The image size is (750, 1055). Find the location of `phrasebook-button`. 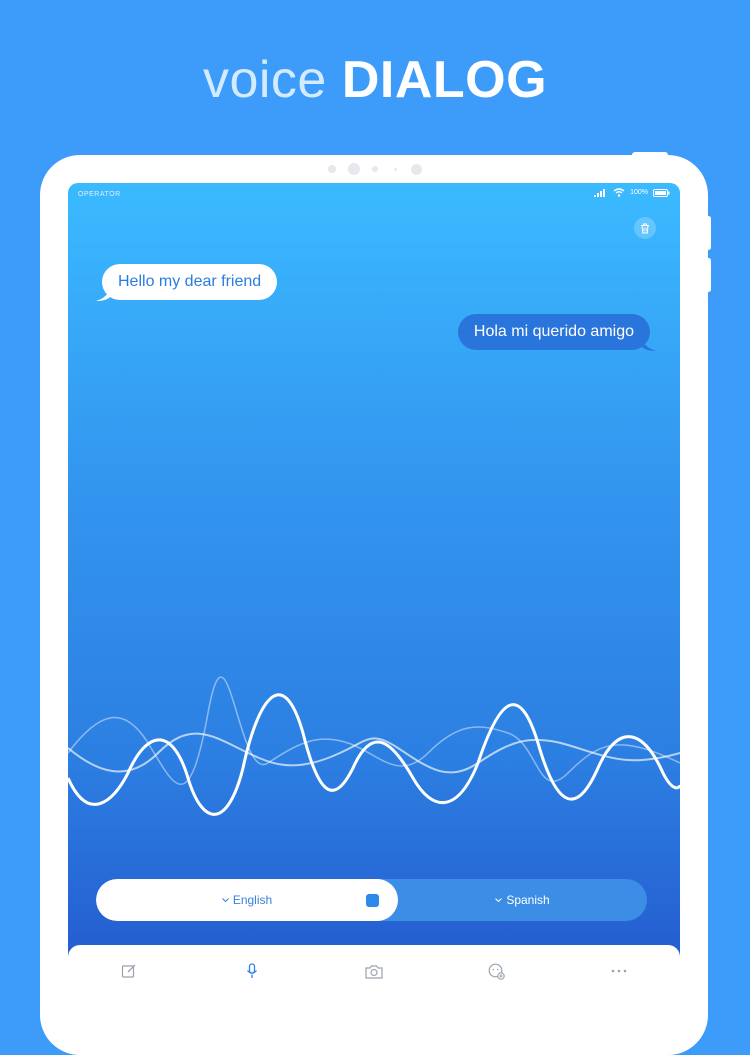

phrasebook-button is located at coordinates (496, 971).